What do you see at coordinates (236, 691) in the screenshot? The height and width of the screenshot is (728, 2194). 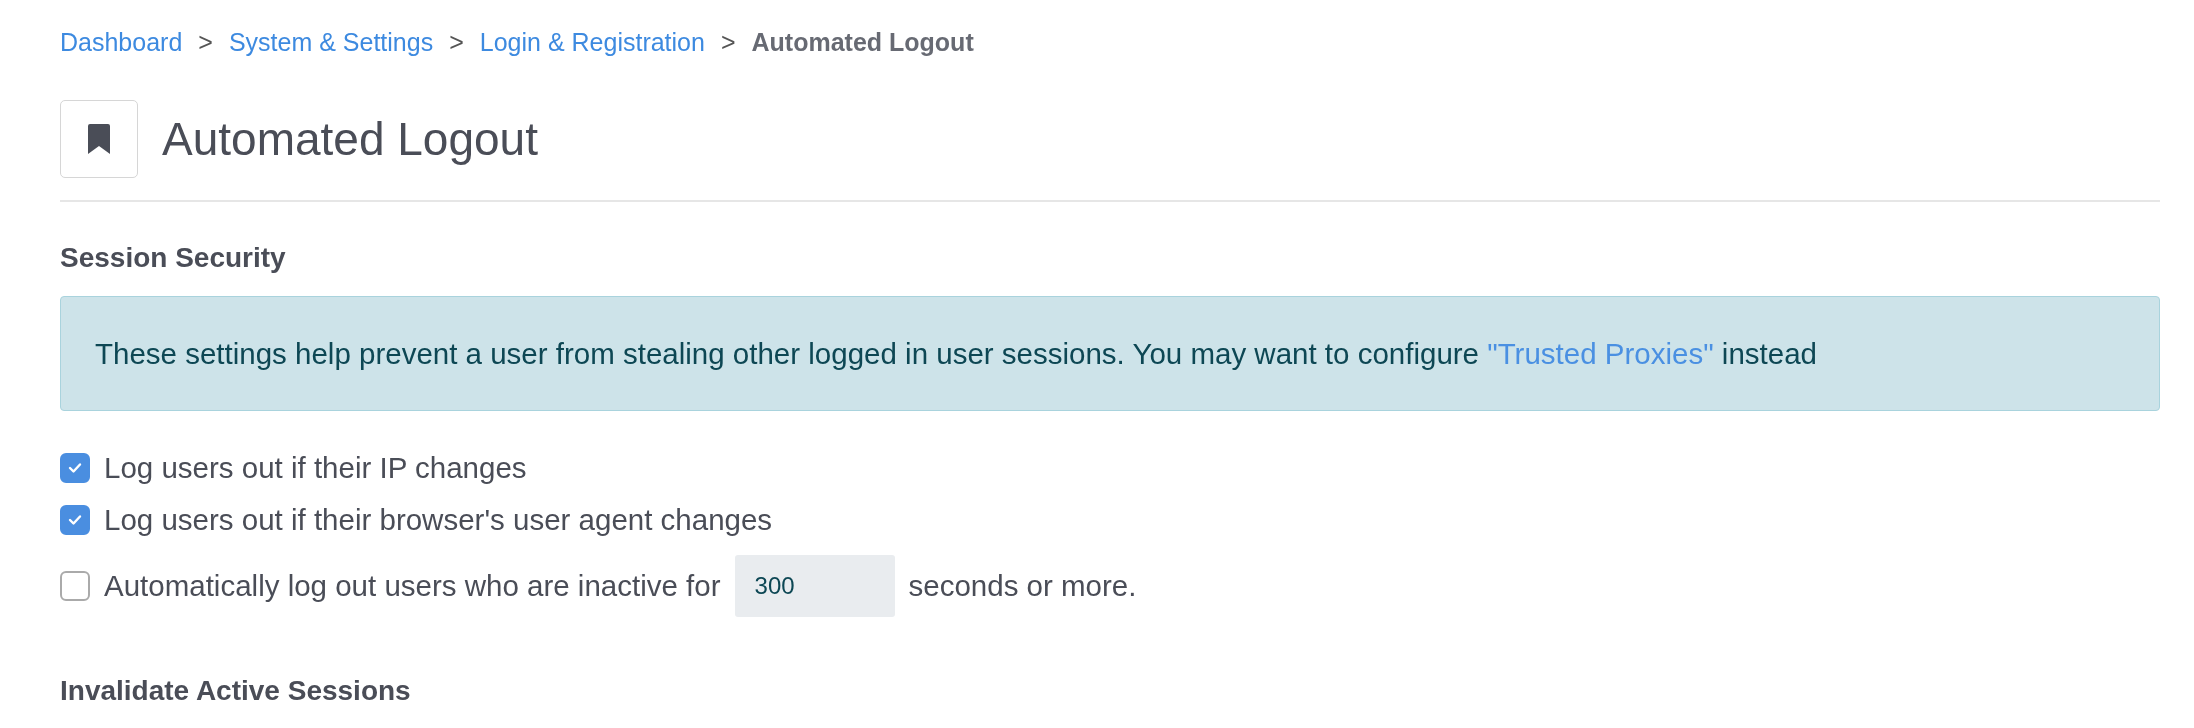 I see `section-heading: Invalidate Active Sessions` at bounding box center [236, 691].